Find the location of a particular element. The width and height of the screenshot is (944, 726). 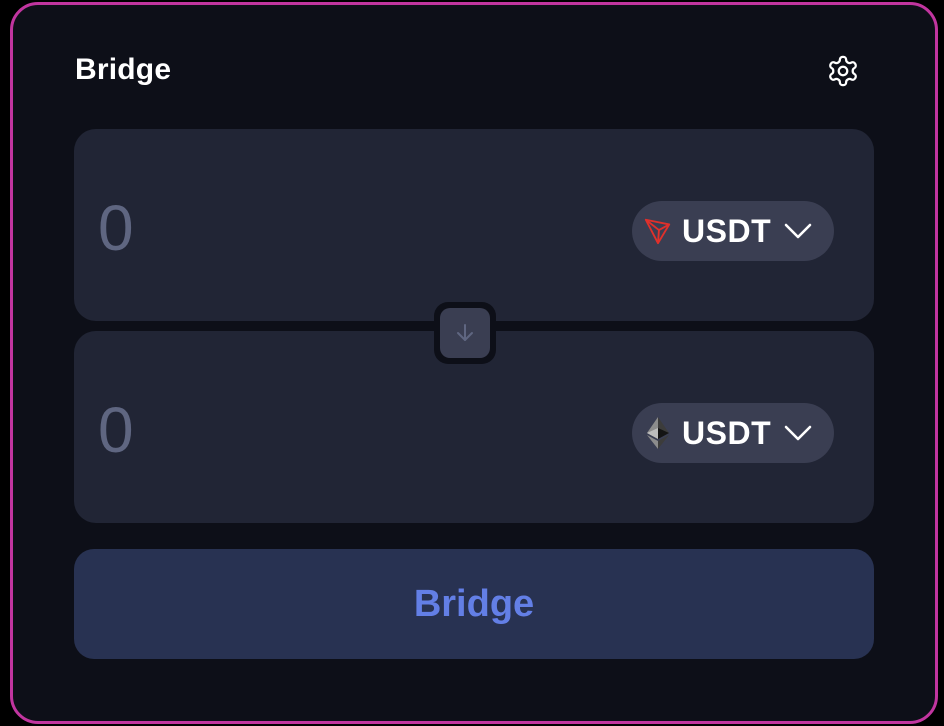

to-token-symbol: USDT is located at coordinates (727, 432).